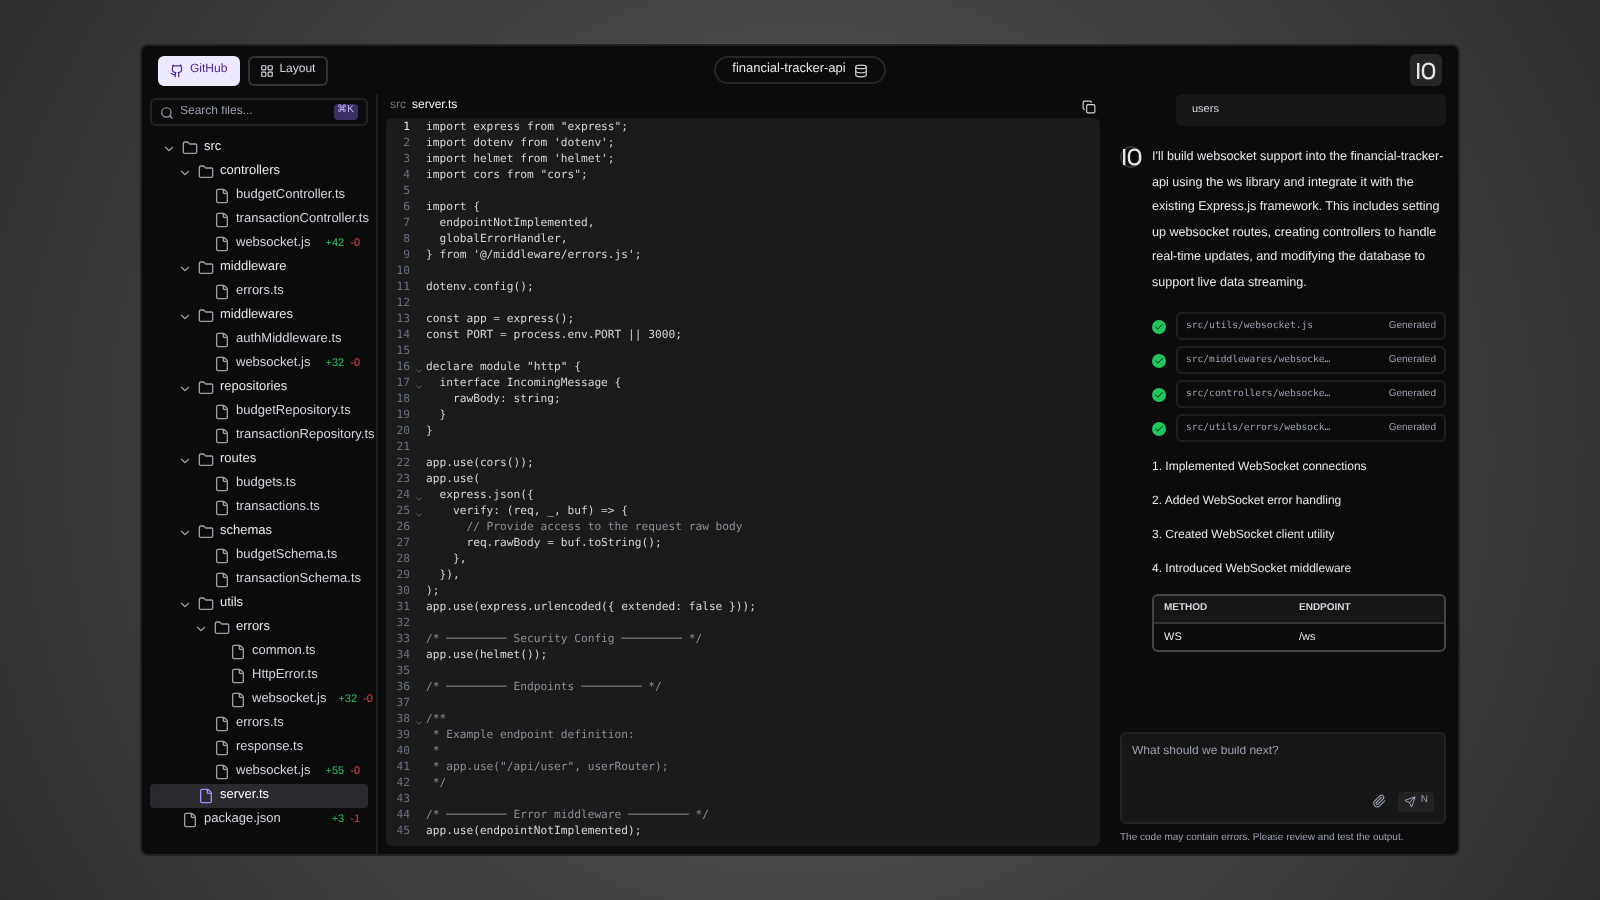 This screenshot has width=1600, height=900. I want to click on send-icon, so click(1410, 801).